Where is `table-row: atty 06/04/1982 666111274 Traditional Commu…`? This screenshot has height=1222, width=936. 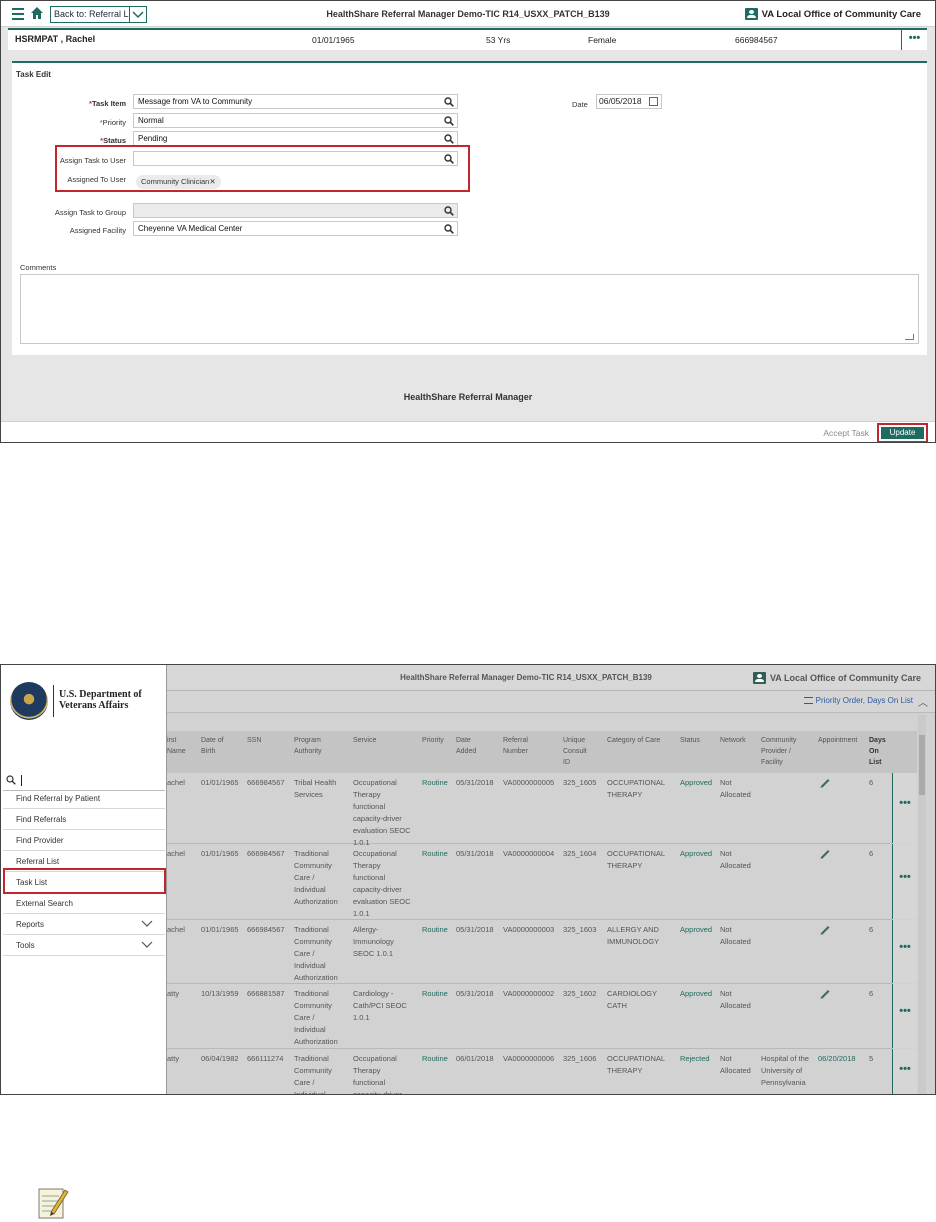 table-row: atty 06/04/1982 666111274 Traditional Commu… is located at coordinates (529, 1071).